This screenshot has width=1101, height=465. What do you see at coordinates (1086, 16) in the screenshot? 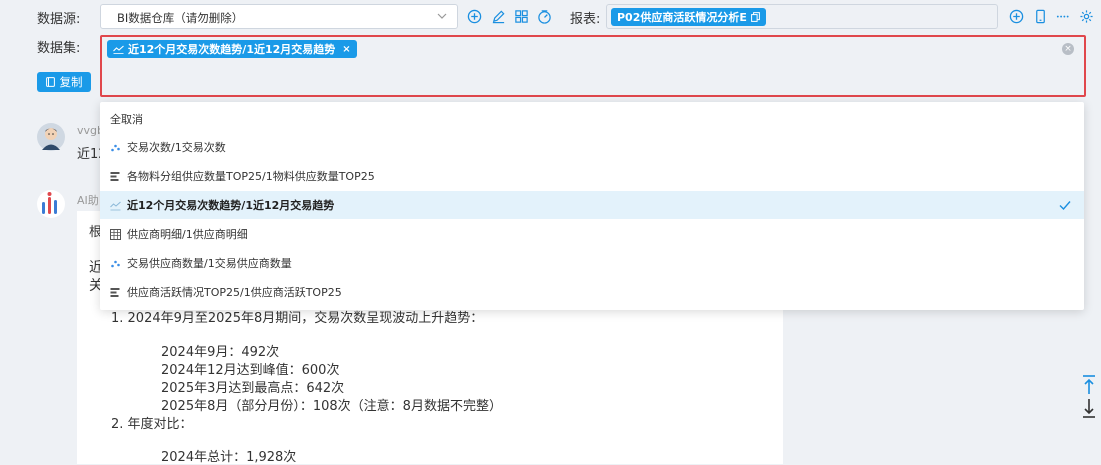
I see `settings-icon` at bounding box center [1086, 16].